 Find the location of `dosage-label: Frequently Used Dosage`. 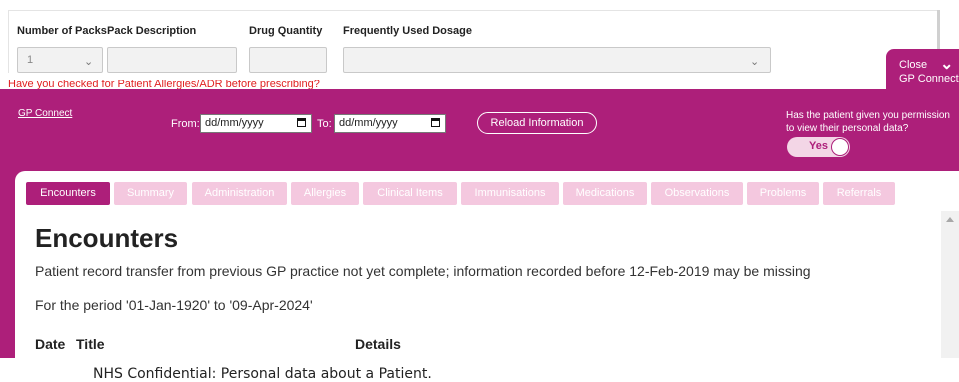

dosage-label: Frequently Used Dosage is located at coordinates (407, 31).